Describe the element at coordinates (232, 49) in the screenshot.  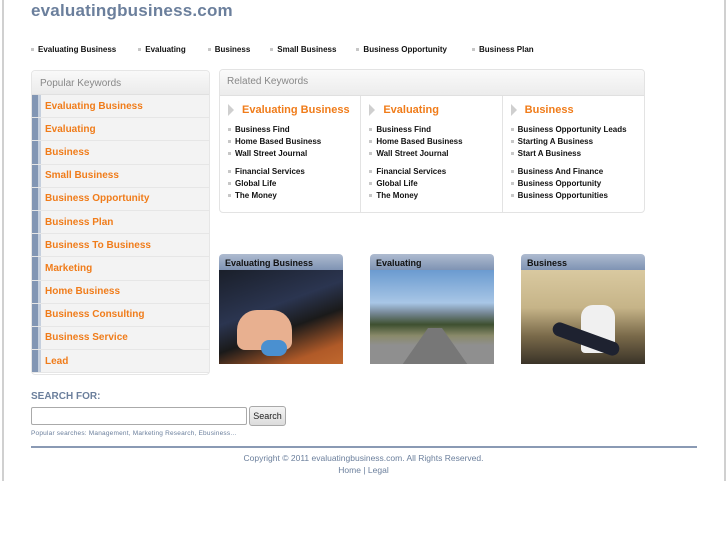
I see `topnav-label: Business` at that location.